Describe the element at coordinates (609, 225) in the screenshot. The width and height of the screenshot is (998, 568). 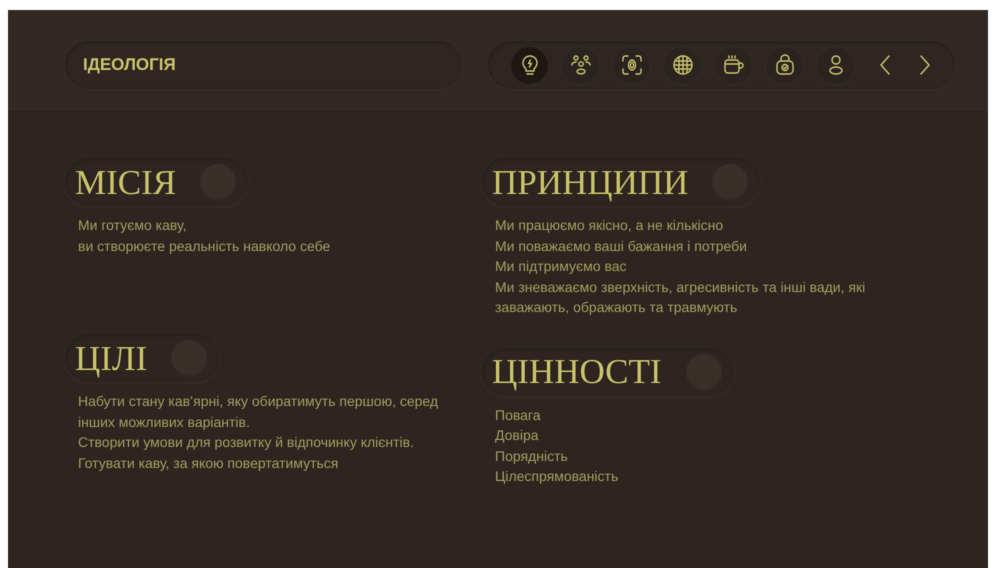
I see `section-text: Ми працюємо якісно, а не кількісно` at that location.